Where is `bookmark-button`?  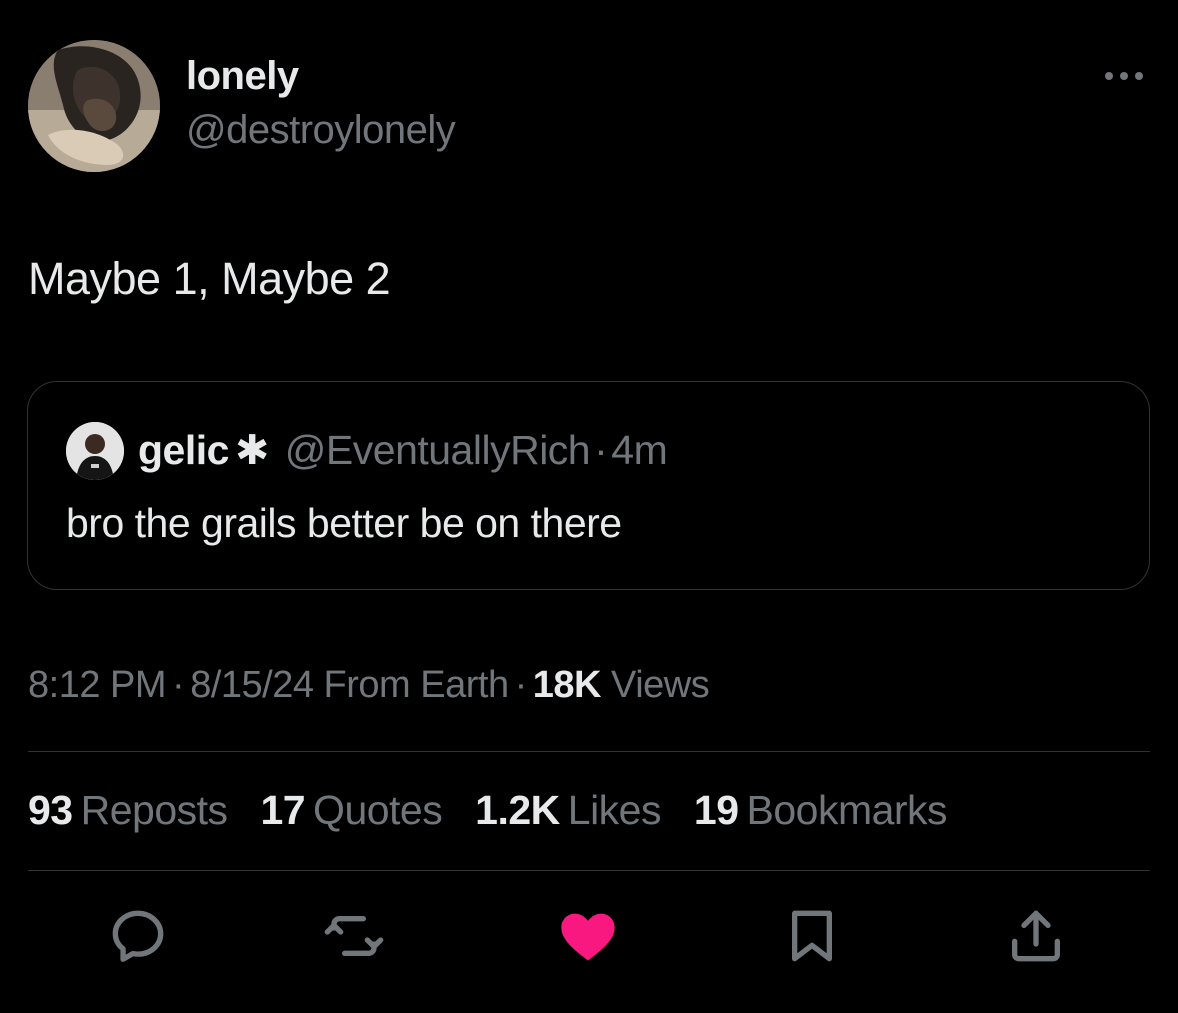 bookmark-button is located at coordinates (812, 936).